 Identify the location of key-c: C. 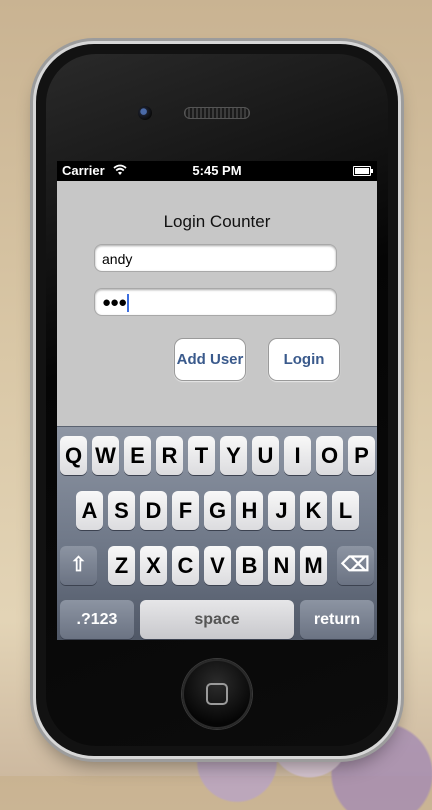
(185, 565).